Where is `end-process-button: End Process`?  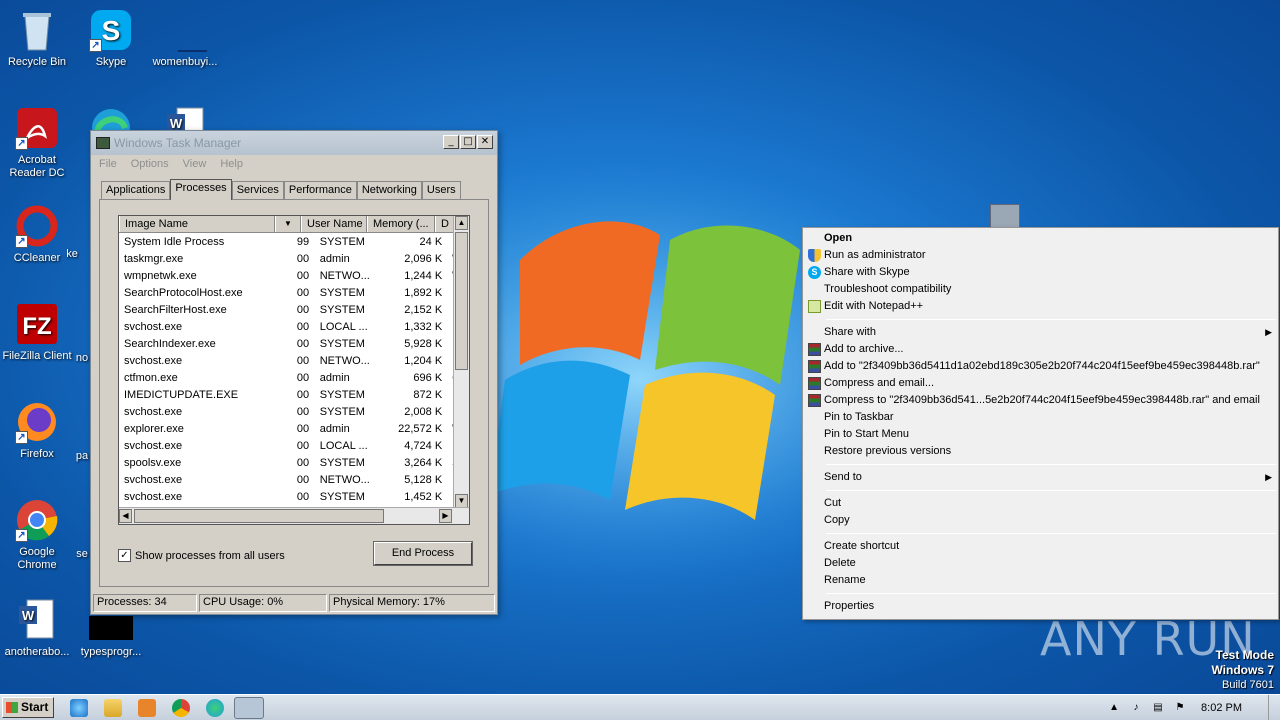
end-process-button: End Process is located at coordinates (423, 553).